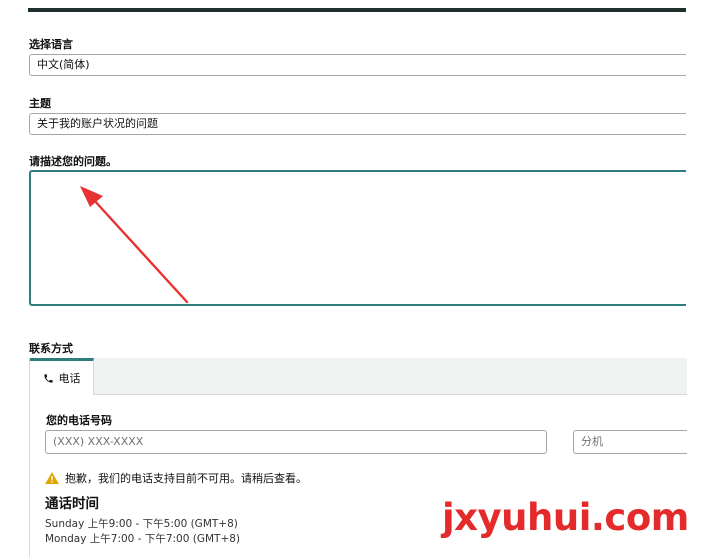 The height and width of the screenshot is (557, 706). I want to click on tab-phone: 电话, so click(62, 376).